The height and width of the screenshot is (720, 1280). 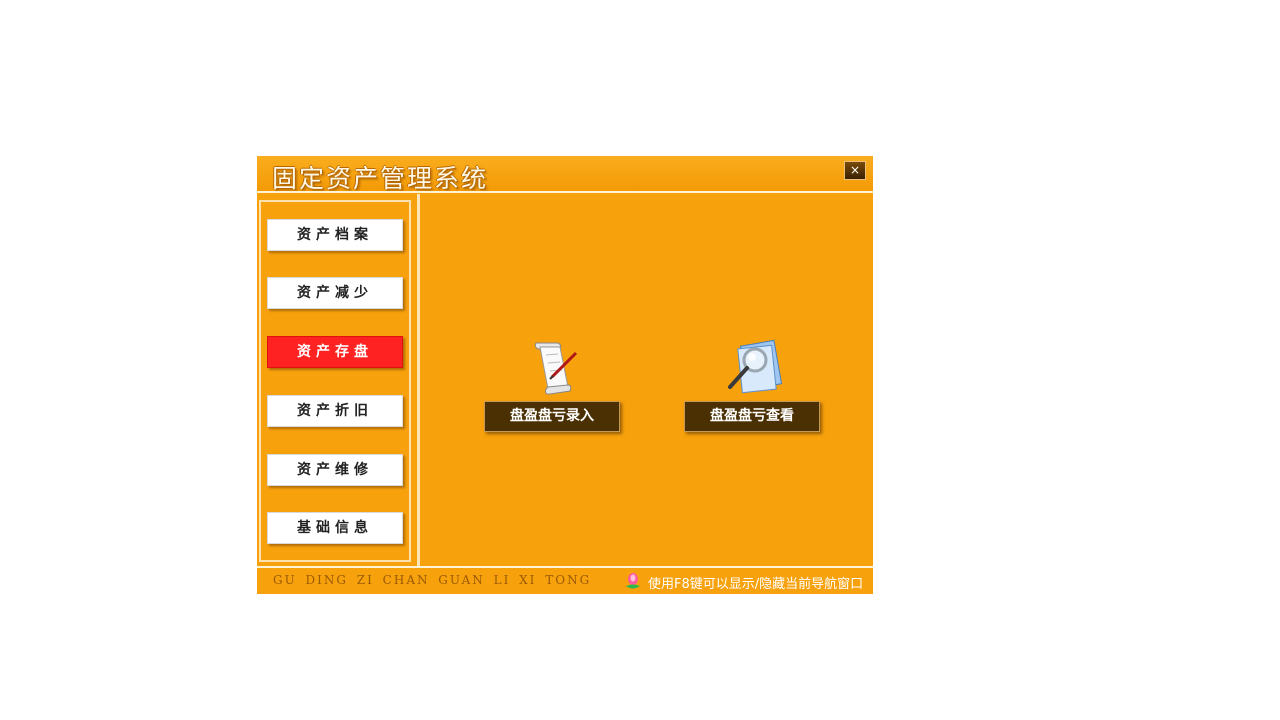 I want to click on sidebar-item-asset-maintenance: 资产维修, so click(x=335, y=470).